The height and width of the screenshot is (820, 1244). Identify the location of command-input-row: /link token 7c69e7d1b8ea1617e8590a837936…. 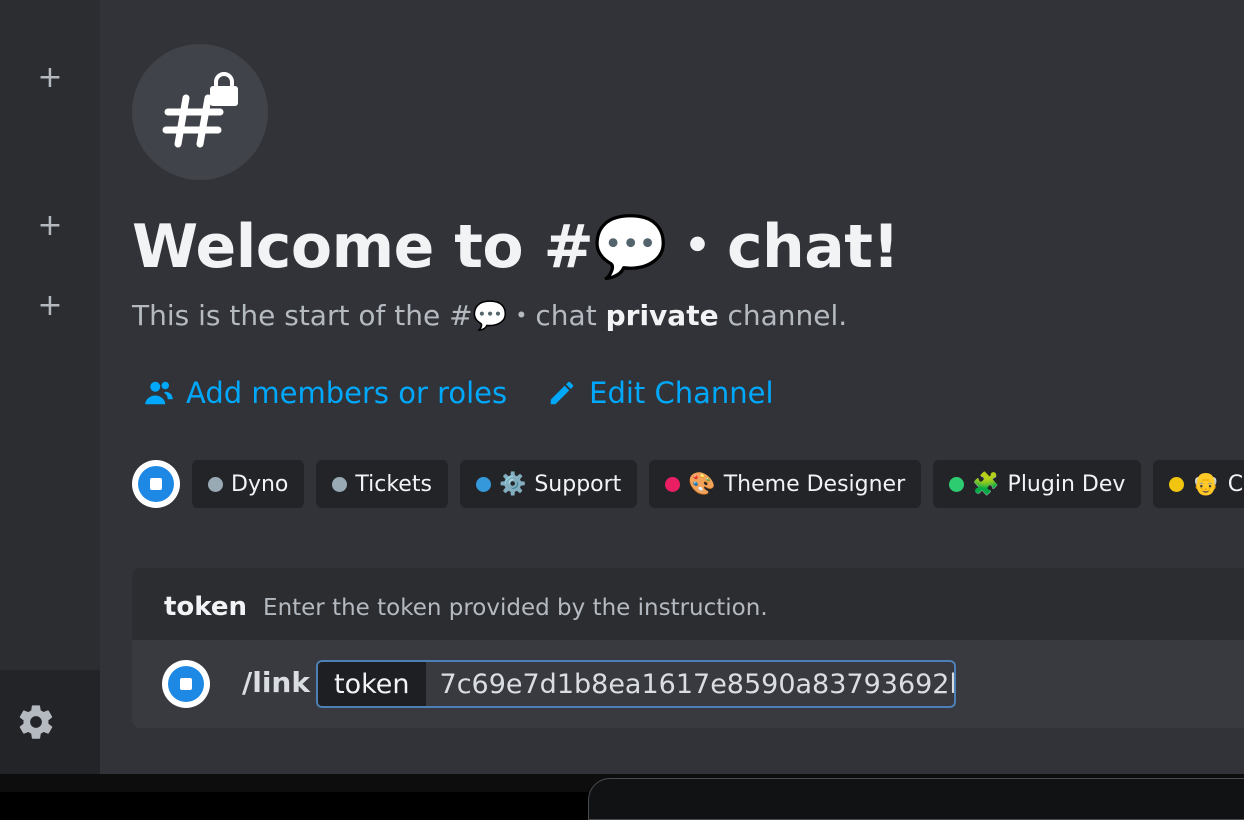
(688, 684).